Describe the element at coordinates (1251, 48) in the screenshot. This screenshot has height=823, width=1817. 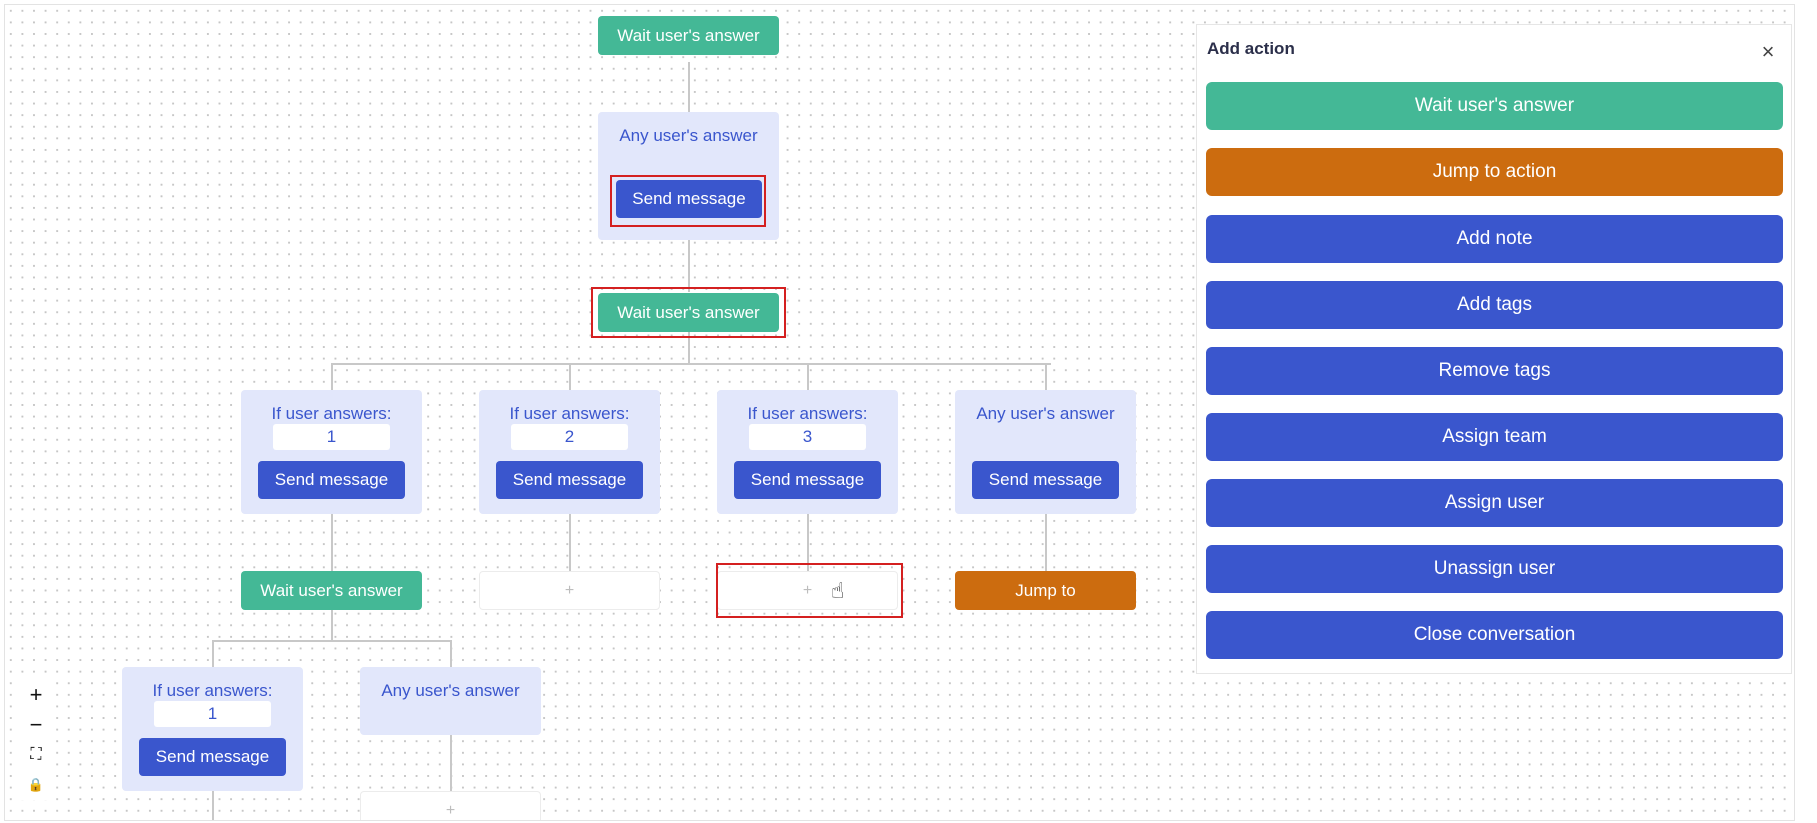
I see `panel-title: Add action` at that location.